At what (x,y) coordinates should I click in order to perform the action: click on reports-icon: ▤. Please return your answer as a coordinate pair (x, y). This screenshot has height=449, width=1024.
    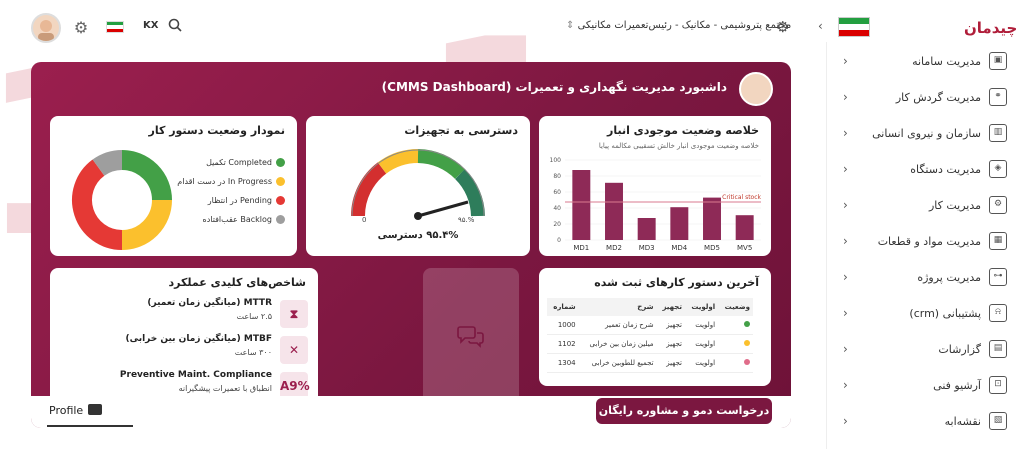
    Looking at the image, I should click on (998, 349).